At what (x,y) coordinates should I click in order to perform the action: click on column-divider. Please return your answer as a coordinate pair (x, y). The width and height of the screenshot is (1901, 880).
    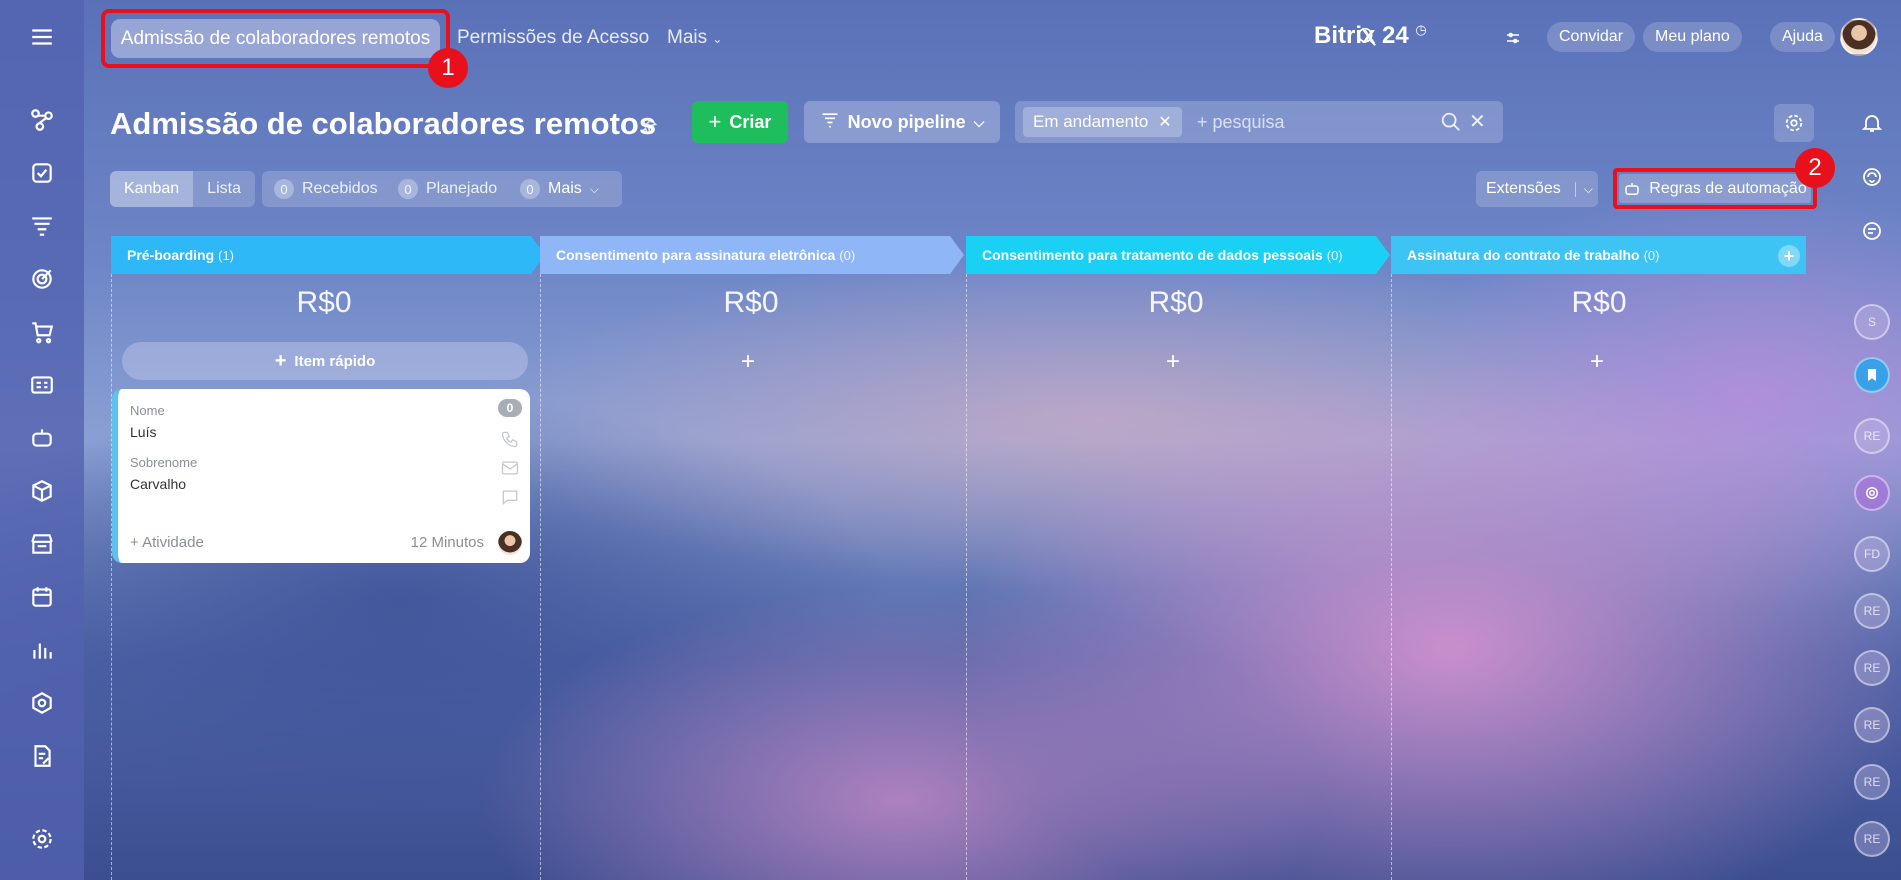
    Looking at the image, I should click on (1391, 577).